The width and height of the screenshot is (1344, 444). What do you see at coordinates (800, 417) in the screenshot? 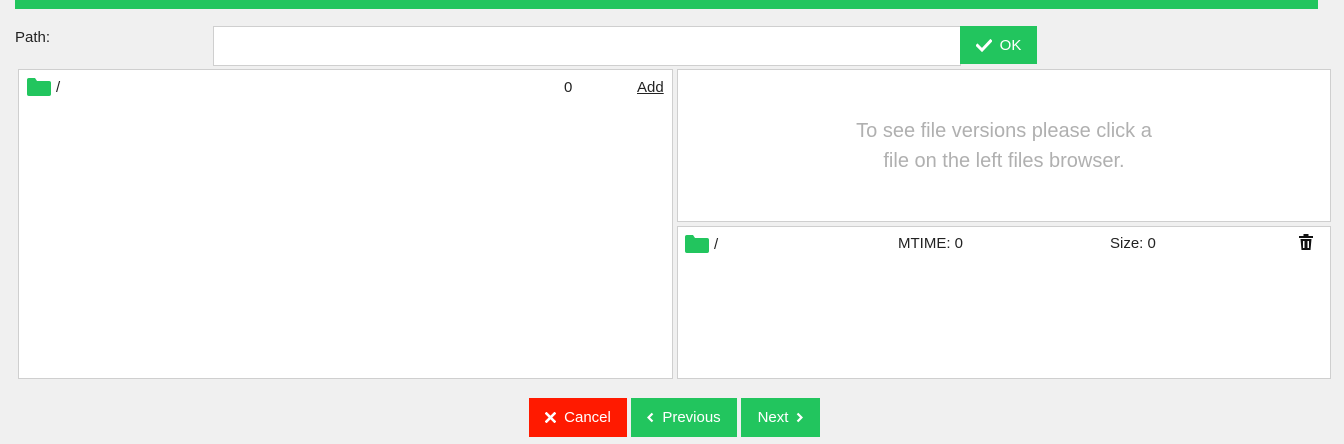
I see `chevron-right-icon` at bounding box center [800, 417].